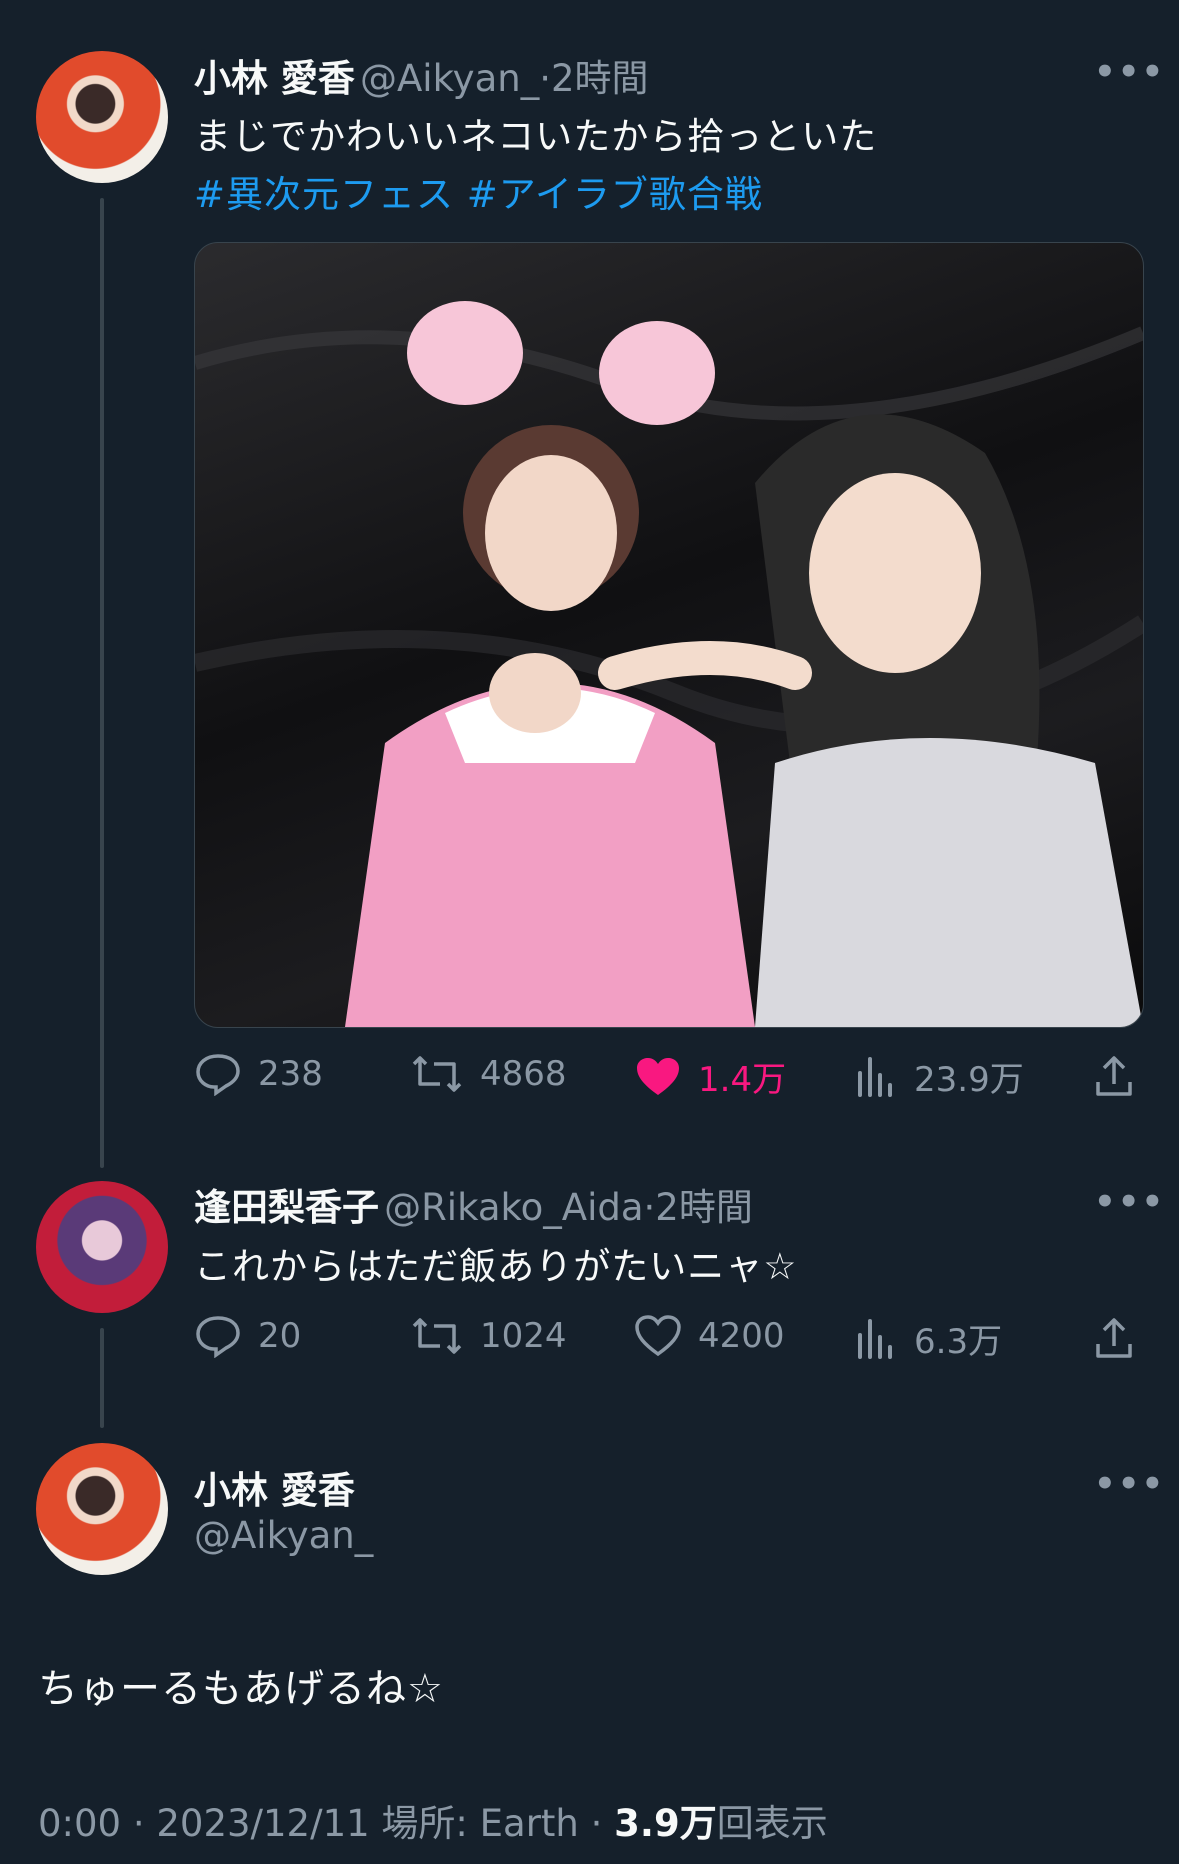 The width and height of the screenshot is (1179, 1864). I want to click on tweet2-time: 2時間, so click(704, 1207).